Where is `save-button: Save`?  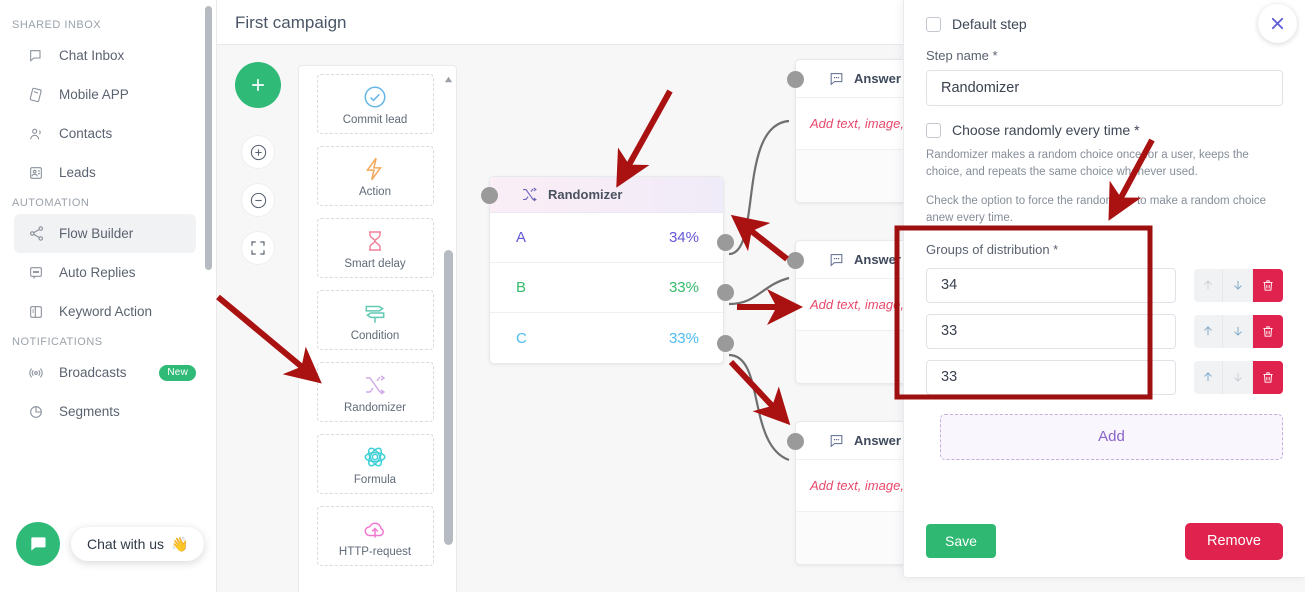 save-button: Save is located at coordinates (961, 541).